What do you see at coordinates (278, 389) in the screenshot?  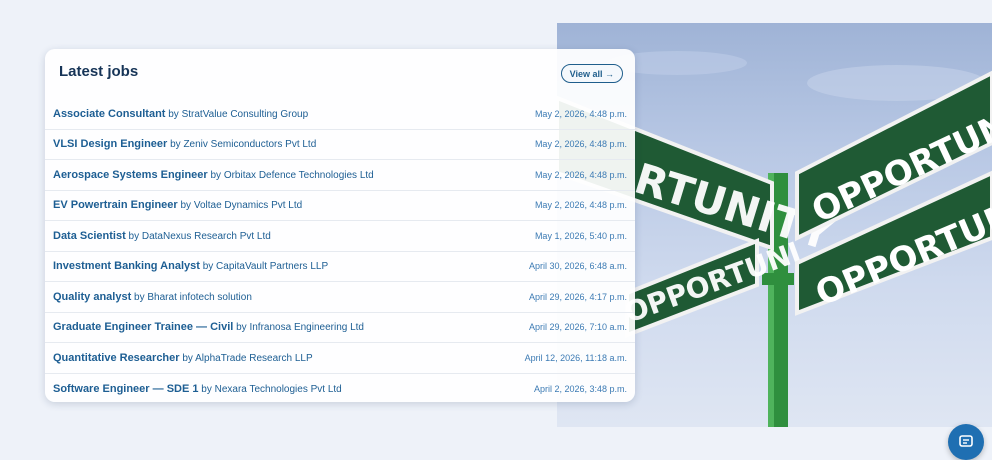 I see `job-company: Nexara Technologies Pvt Ltd` at bounding box center [278, 389].